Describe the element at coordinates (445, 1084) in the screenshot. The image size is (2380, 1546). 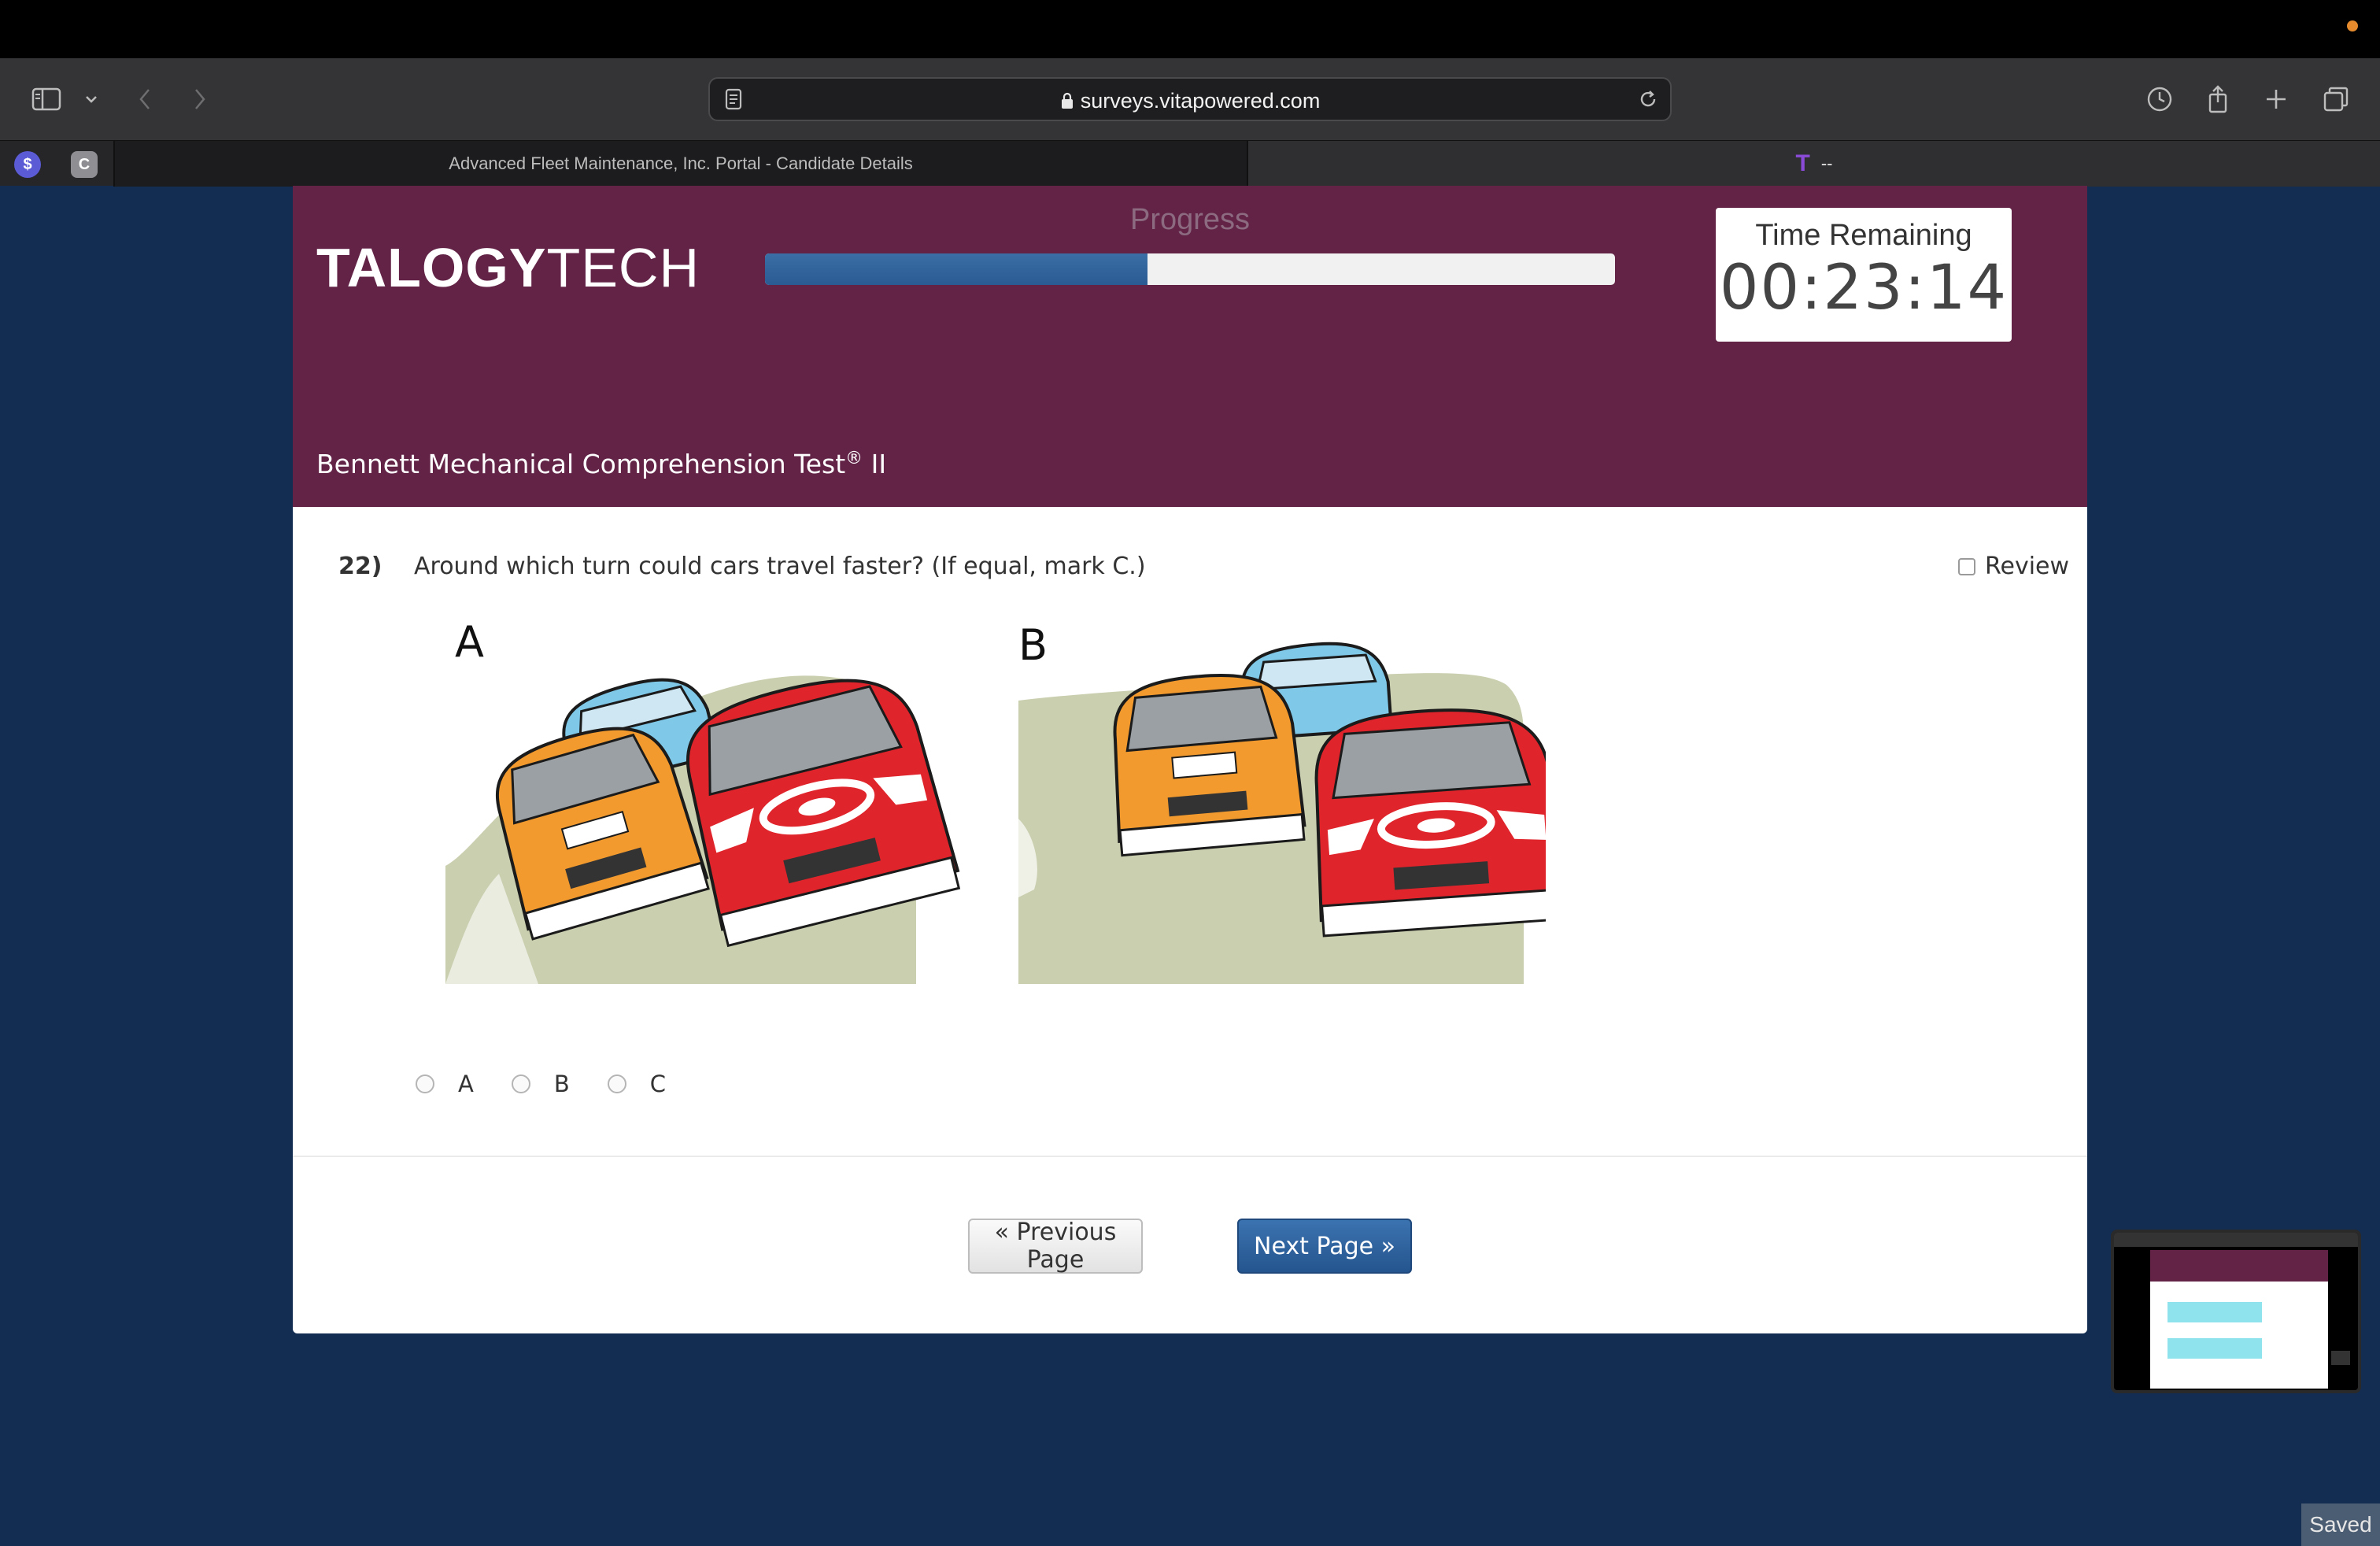
I see `option-a: A` at that location.